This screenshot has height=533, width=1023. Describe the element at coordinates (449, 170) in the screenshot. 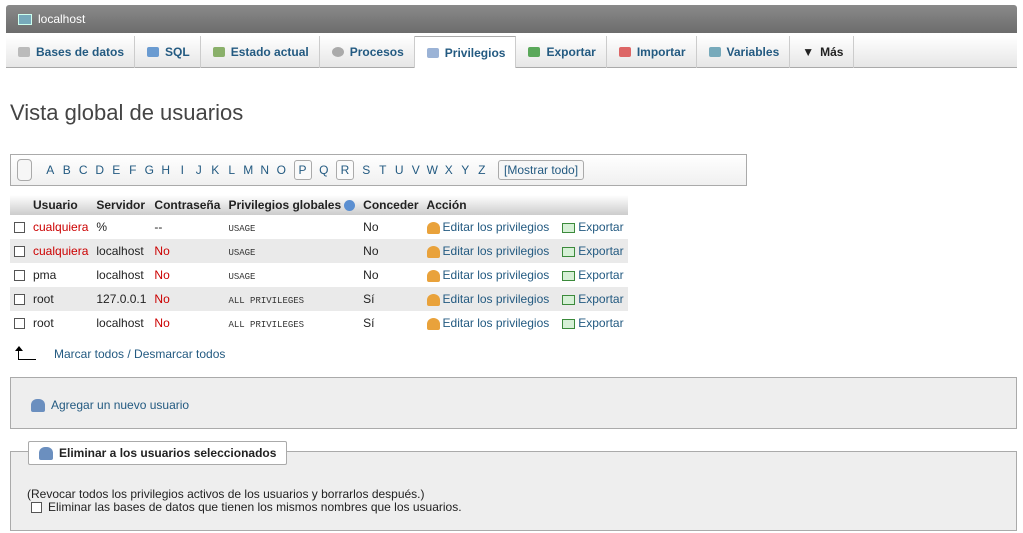

I see `initial-x: X` at that location.